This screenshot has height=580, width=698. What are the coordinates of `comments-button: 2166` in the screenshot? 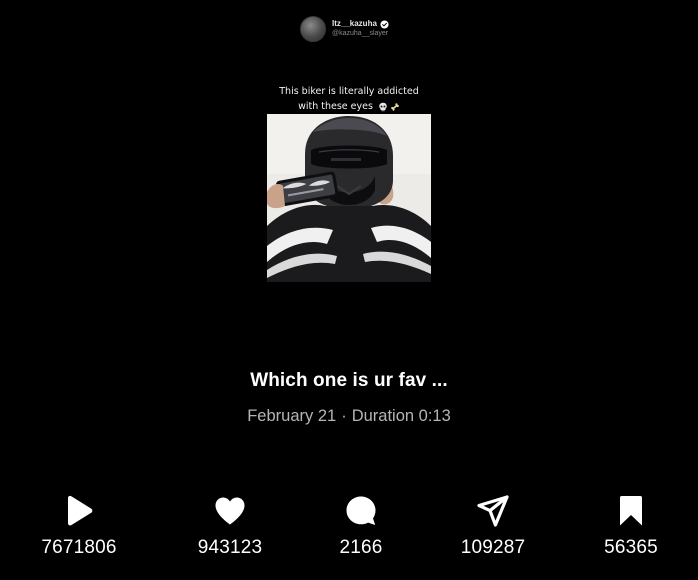 It's located at (361, 526).